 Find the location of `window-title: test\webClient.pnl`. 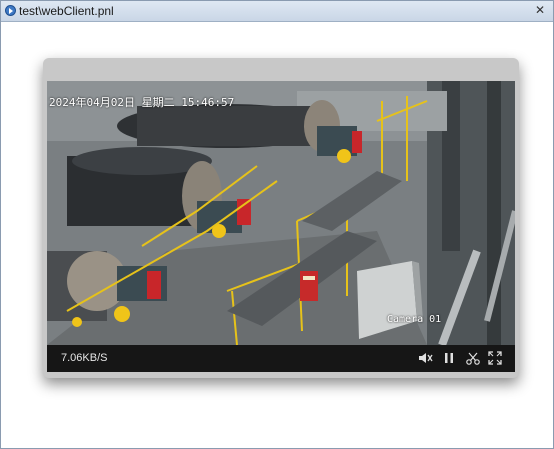

window-title: test\webClient.pnl is located at coordinates (66, 11).